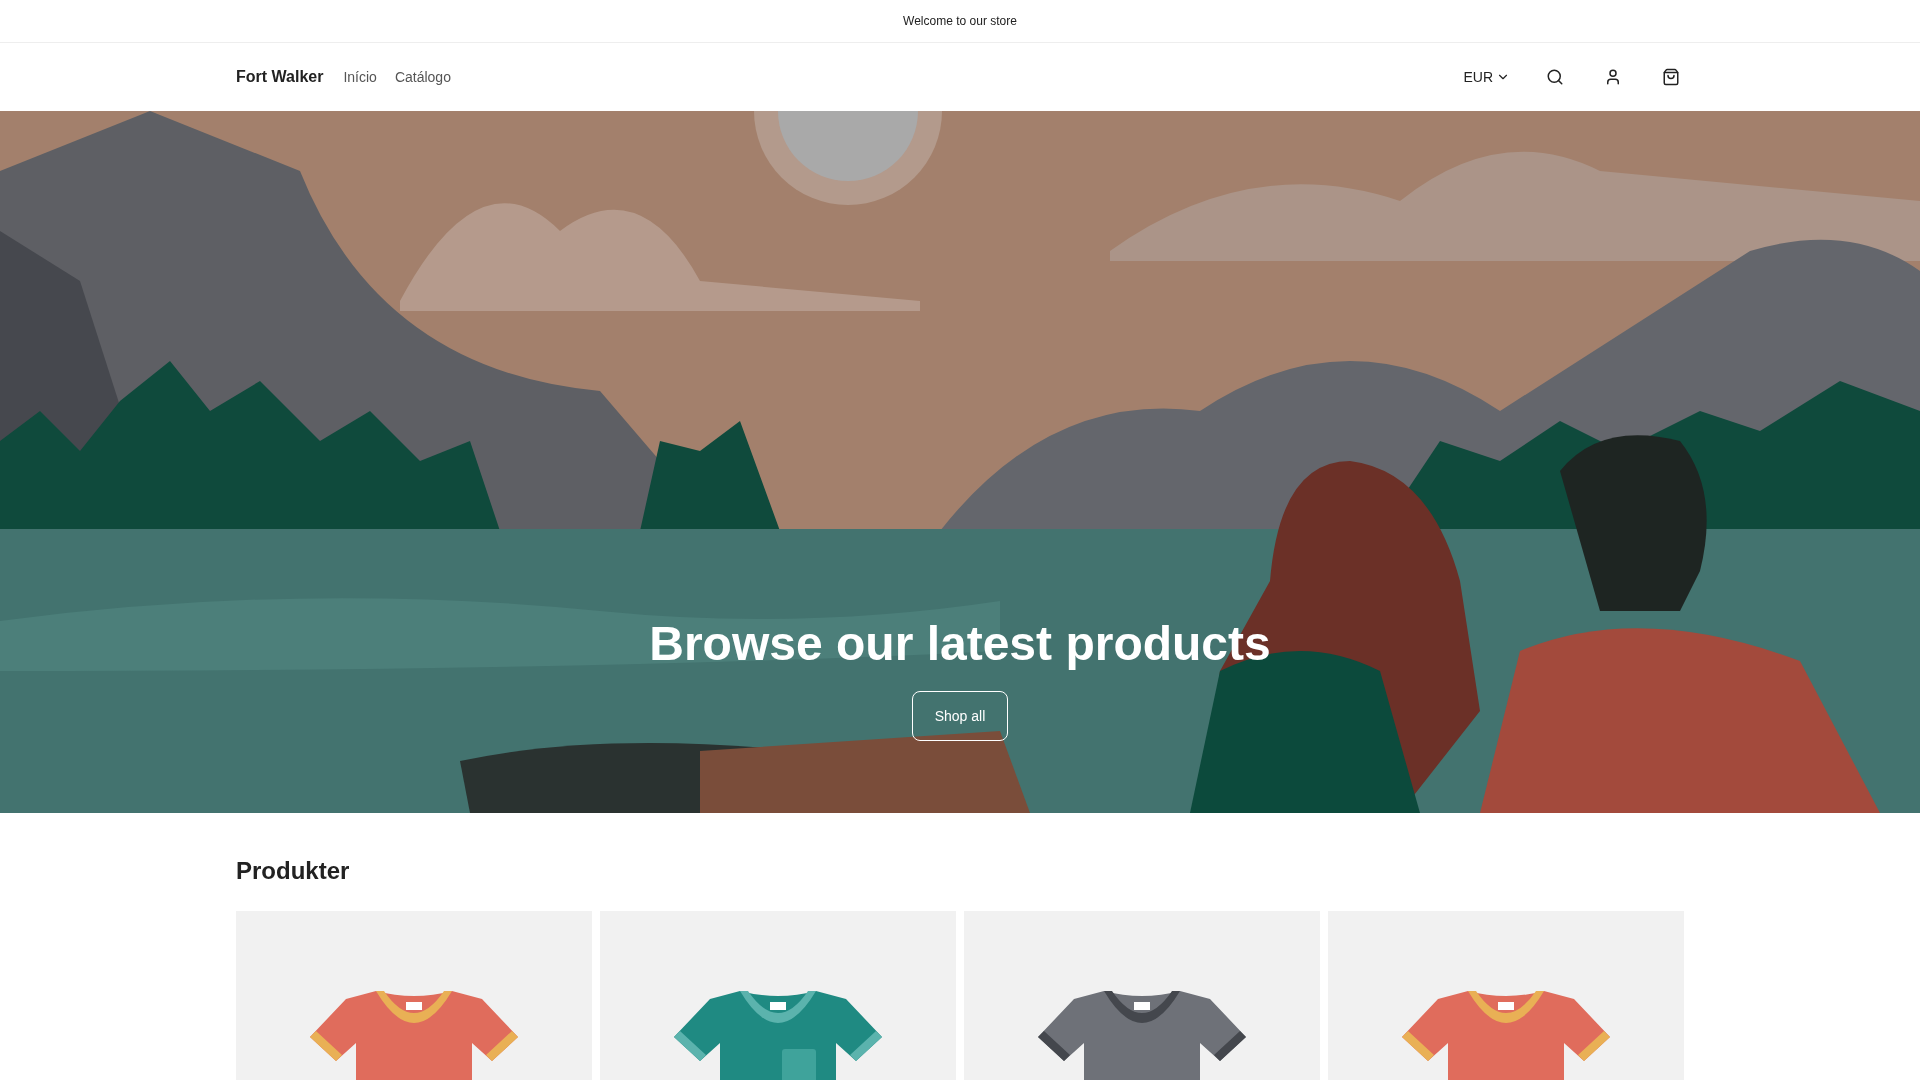 Image resolution: width=1920 pixels, height=1080 pixels. I want to click on store-logo: Fort Walker, so click(280, 77).